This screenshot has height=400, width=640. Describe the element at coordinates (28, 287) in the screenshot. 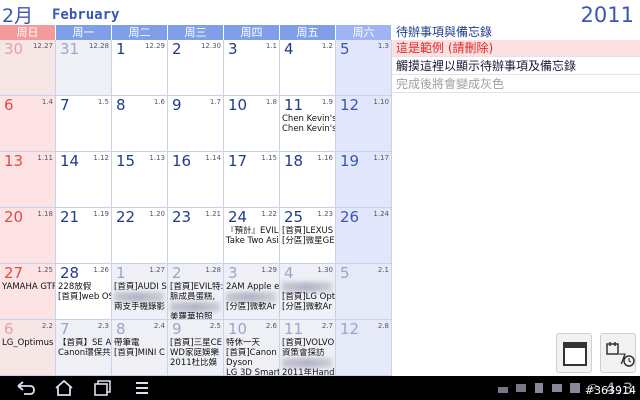

I see `event-entry: YAMAHA GTR` at that location.